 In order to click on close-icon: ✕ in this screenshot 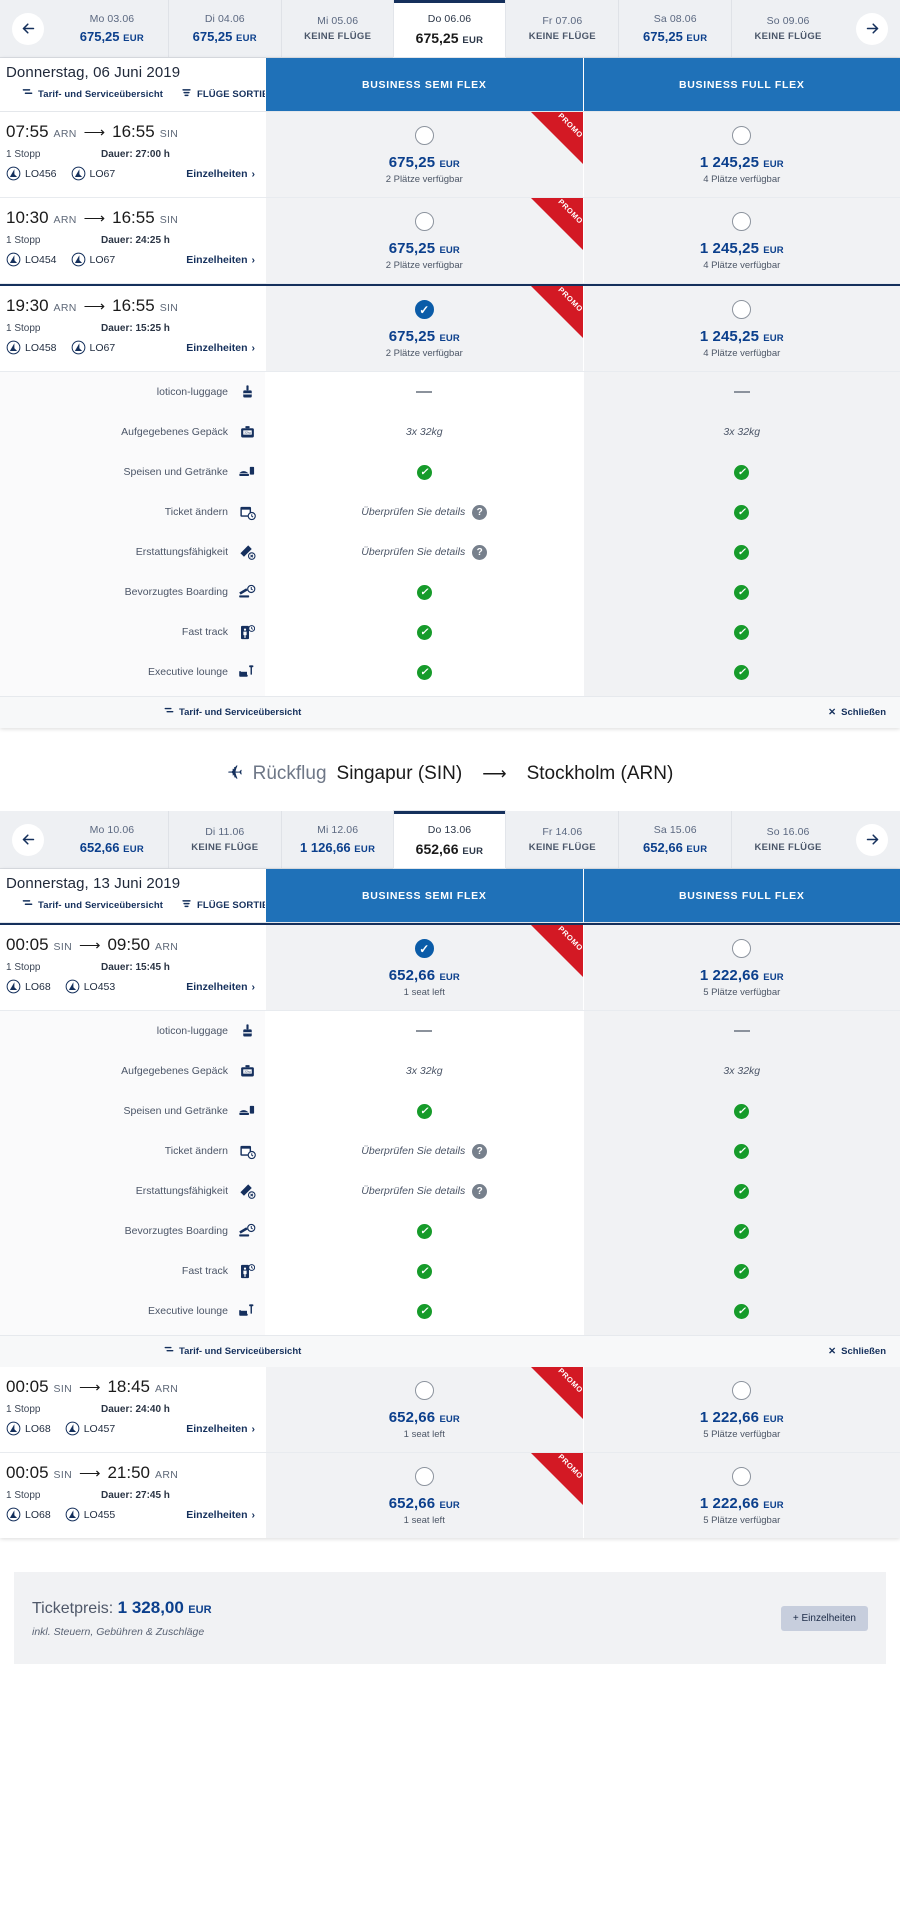, I will do `click(832, 712)`.